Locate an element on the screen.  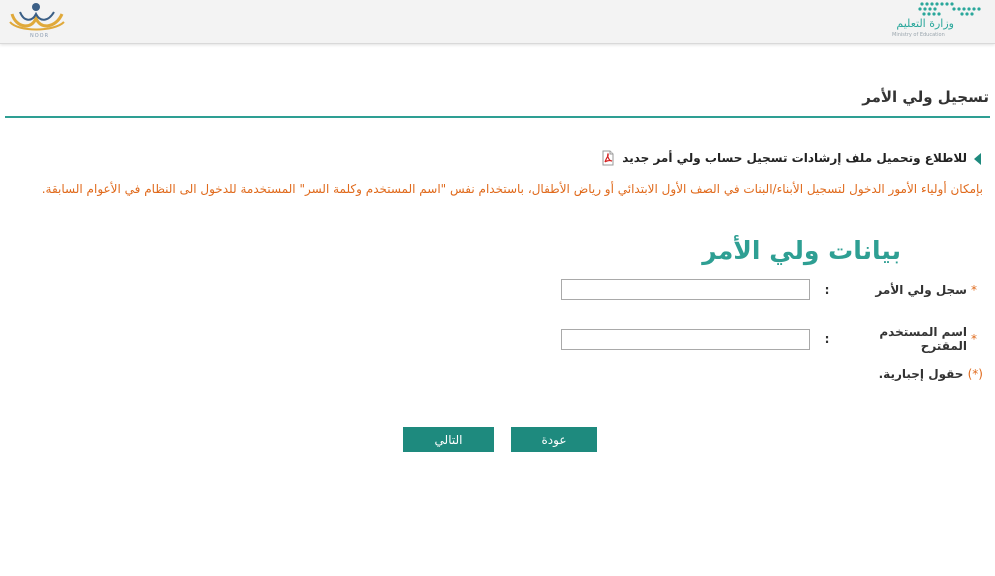
required-note-text: حقول إجبارية. is located at coordinates (921, 374).